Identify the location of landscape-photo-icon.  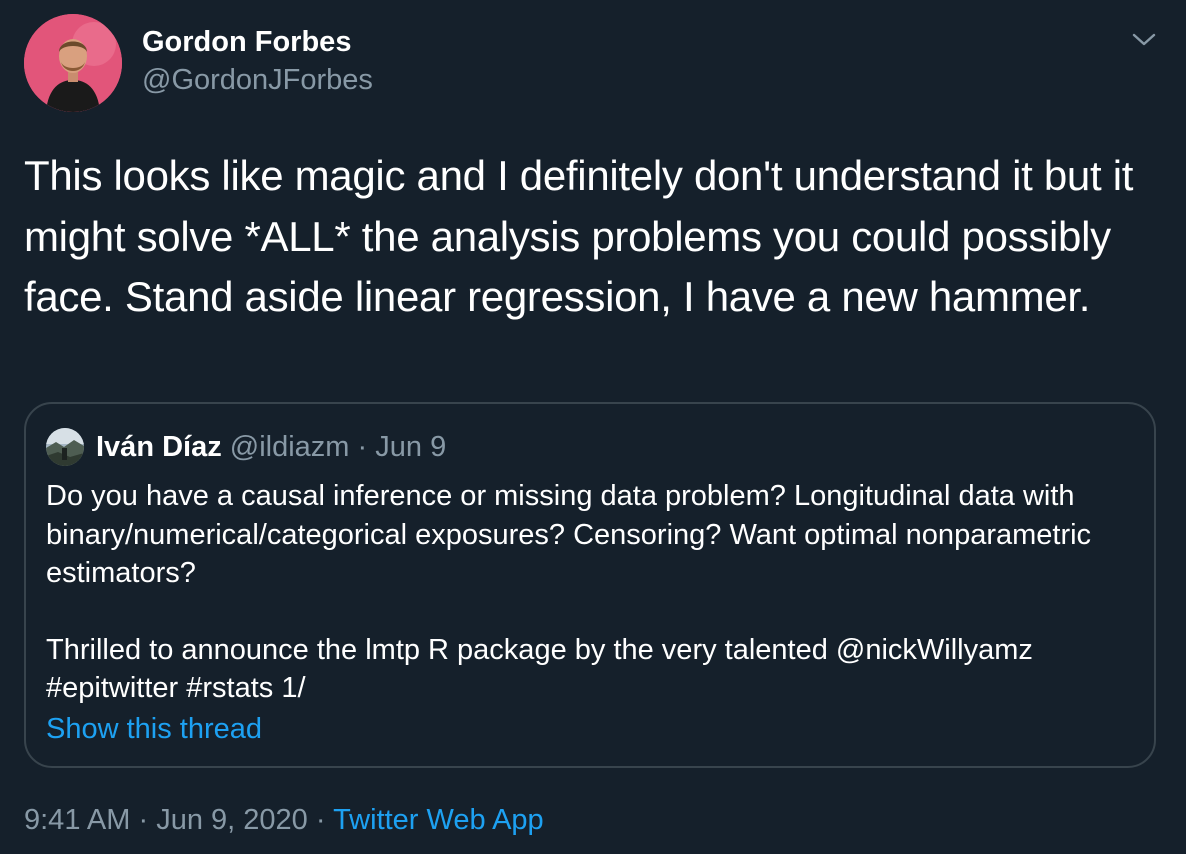
(65, 447).